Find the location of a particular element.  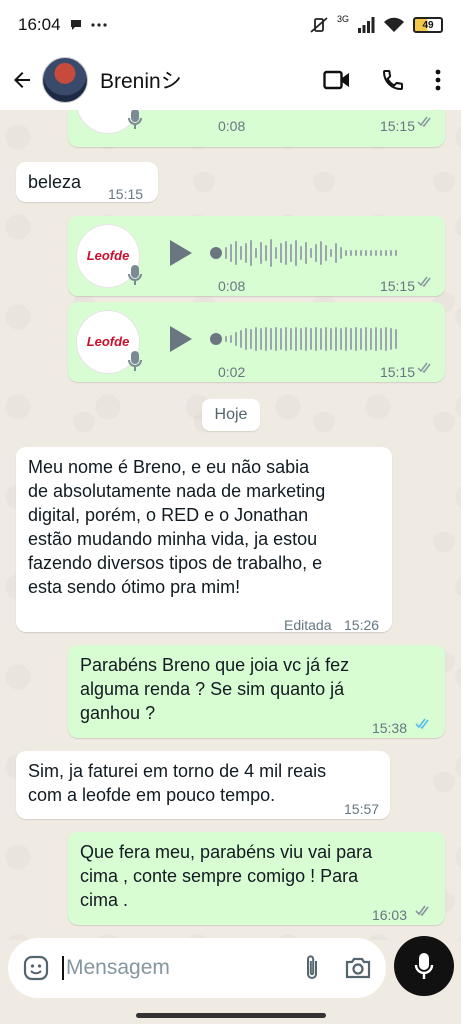

day-separator: Hoje is located at coordinates (231, 415).